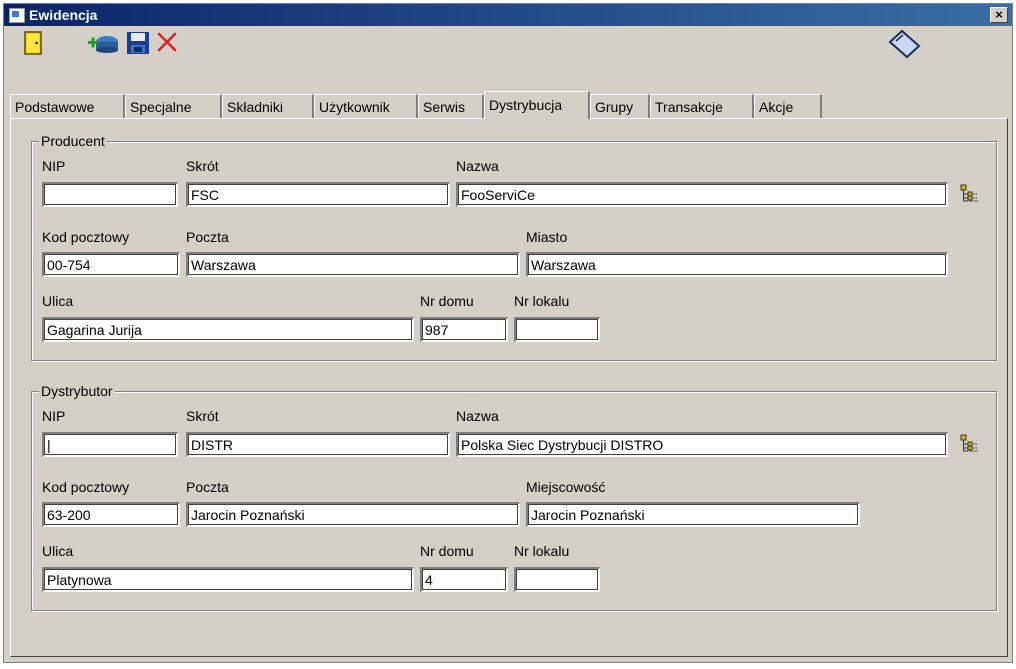  Describe the element at coordinates (904, 45) in the screenshot. I see `folder-clip-icon` at that location.